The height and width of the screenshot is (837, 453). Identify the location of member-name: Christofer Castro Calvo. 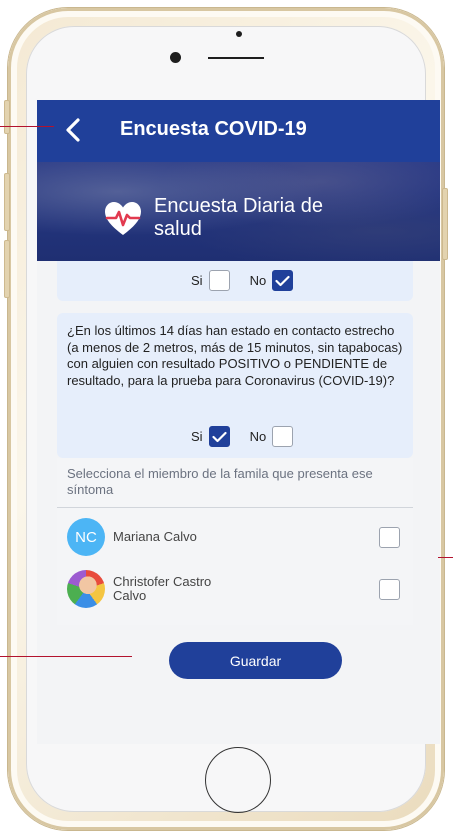
(162, 588).